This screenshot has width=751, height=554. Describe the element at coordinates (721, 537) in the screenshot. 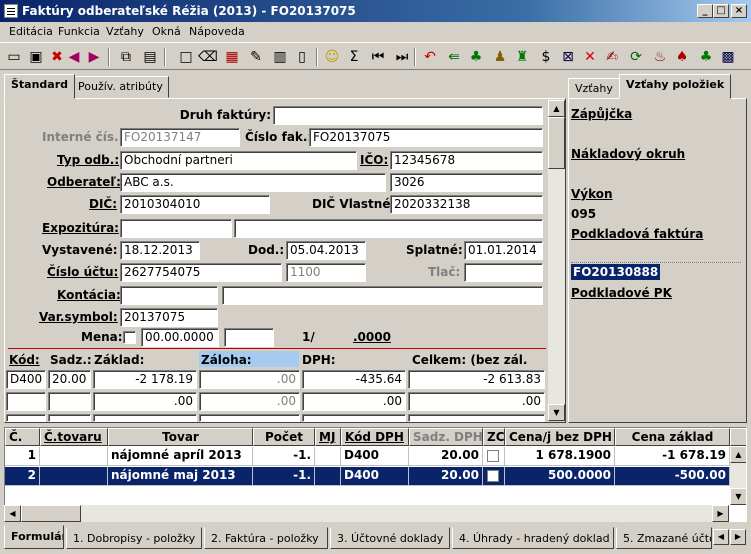

I see `tab-scroll-left-icon: ◀` at that location.